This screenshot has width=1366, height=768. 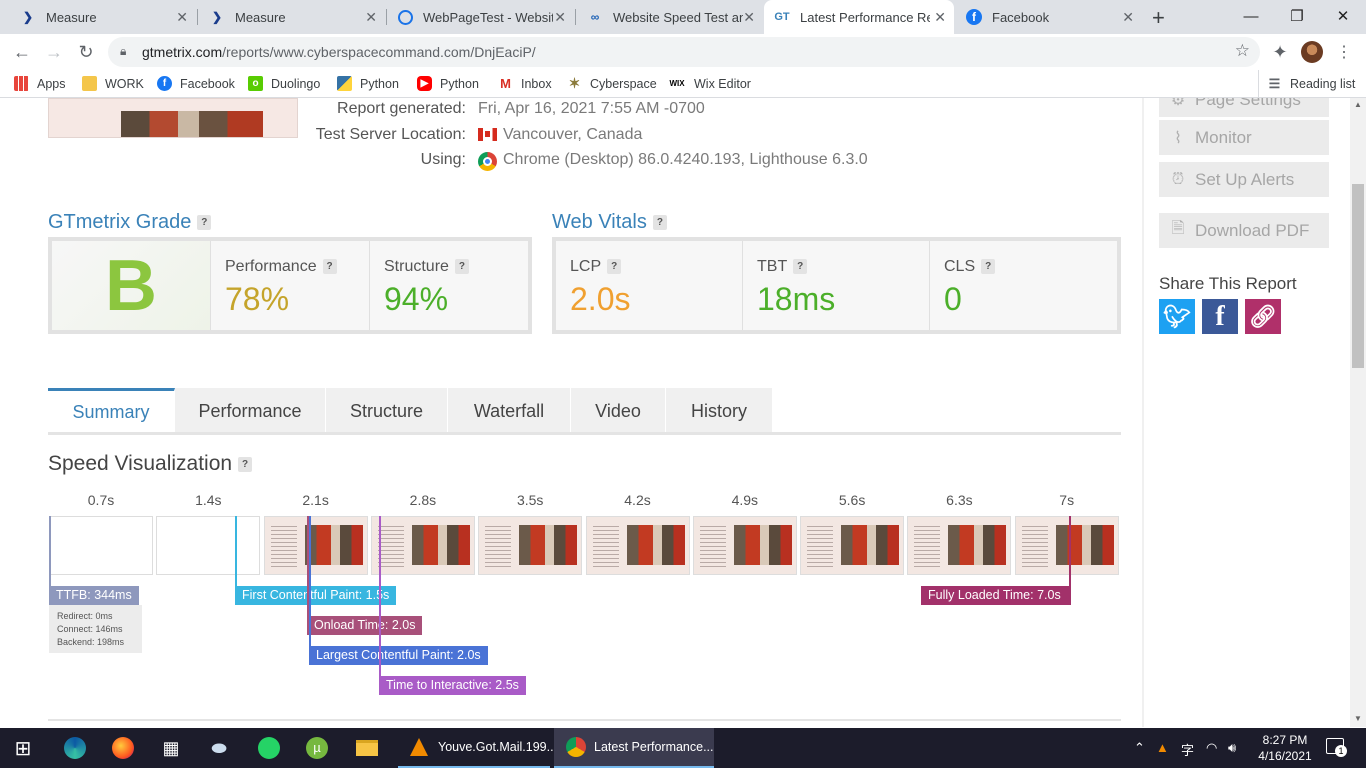 I want to click on bookmark-facebook: f Facebook, so click(x=196, y=83).